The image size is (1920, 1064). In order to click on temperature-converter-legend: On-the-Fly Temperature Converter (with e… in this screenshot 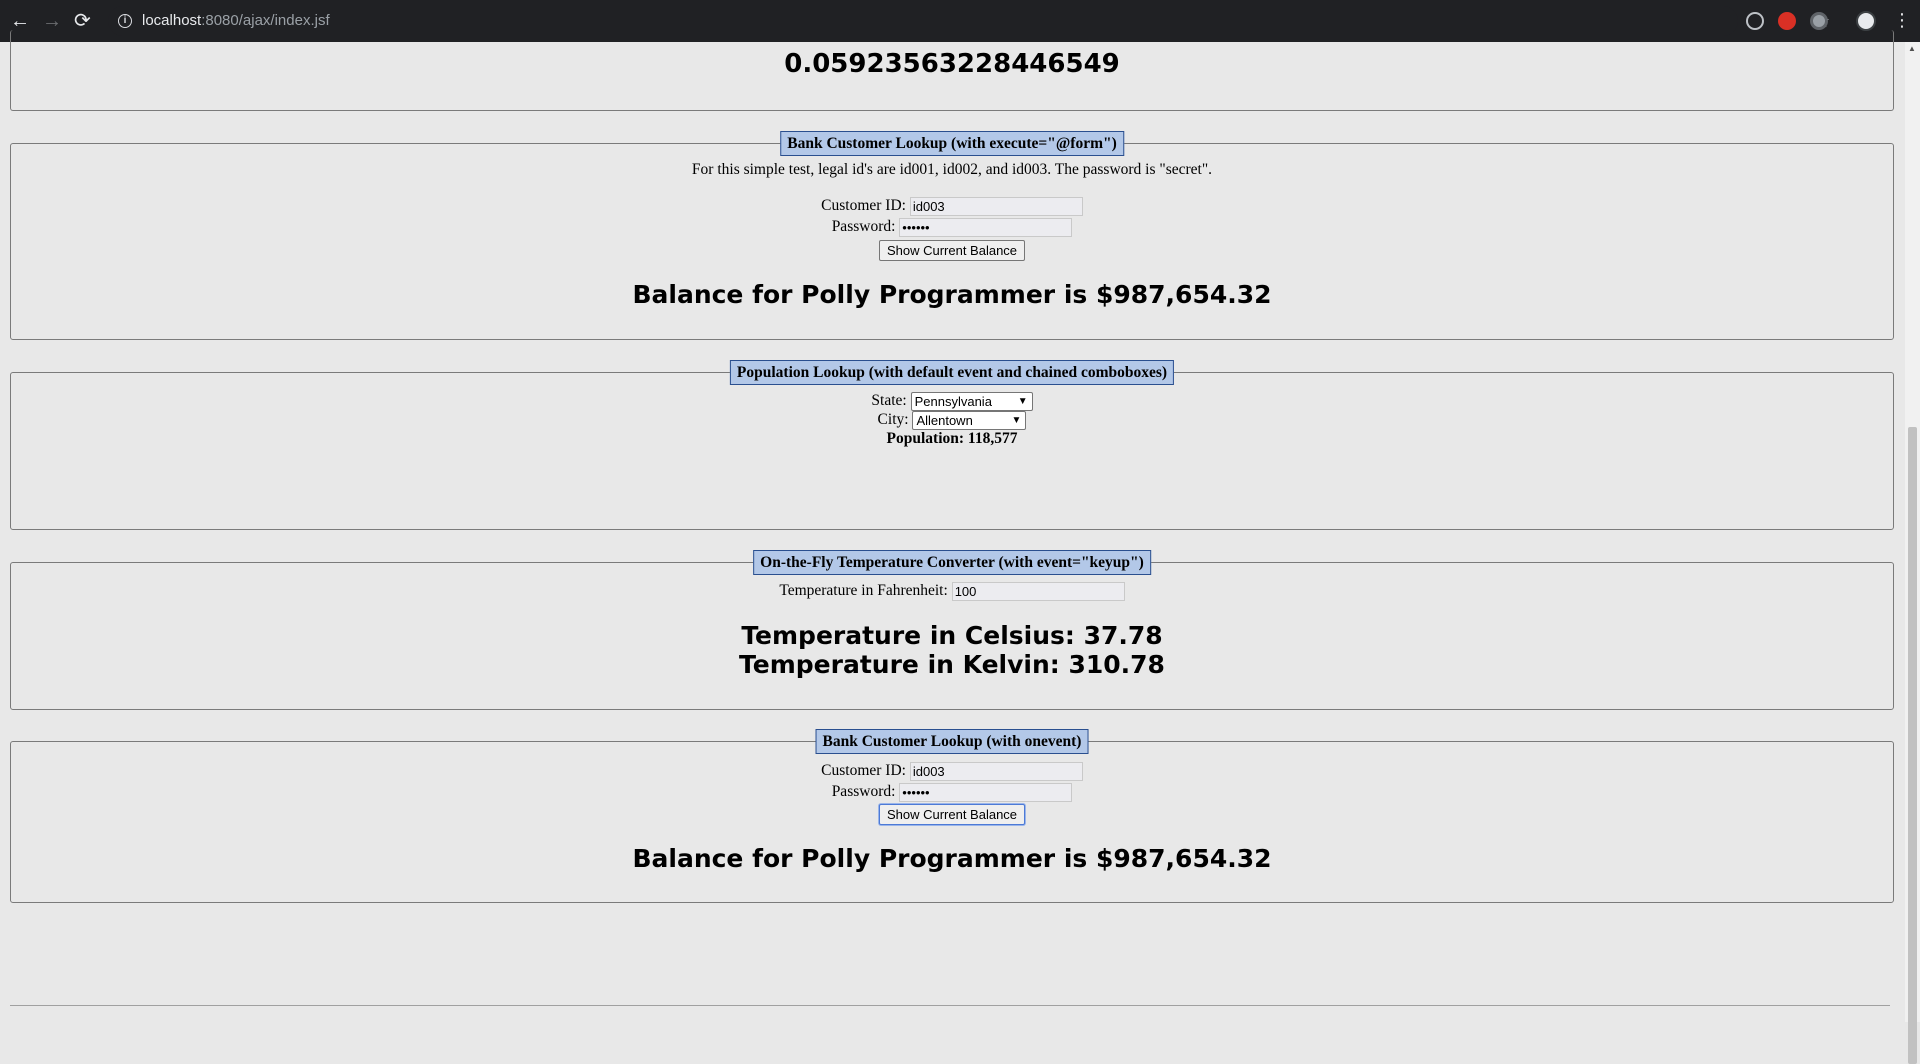, I will do `click(952, 562)`.